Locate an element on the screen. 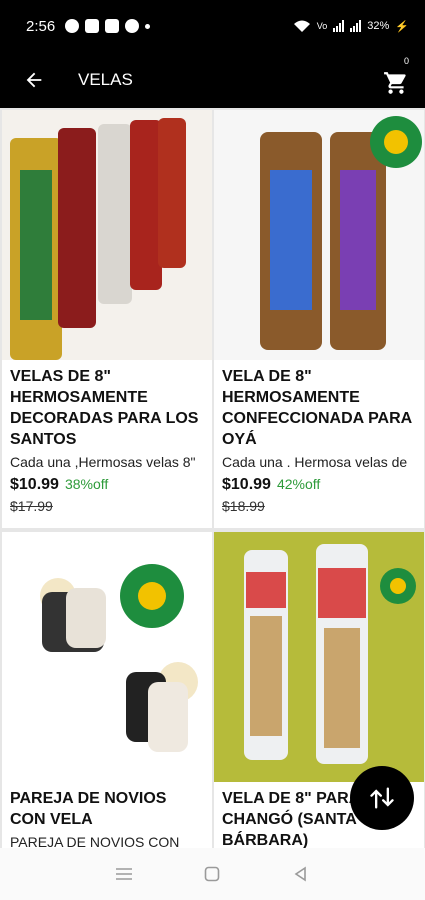  discount-badge: 42%off is located at coordinates (298, 484).